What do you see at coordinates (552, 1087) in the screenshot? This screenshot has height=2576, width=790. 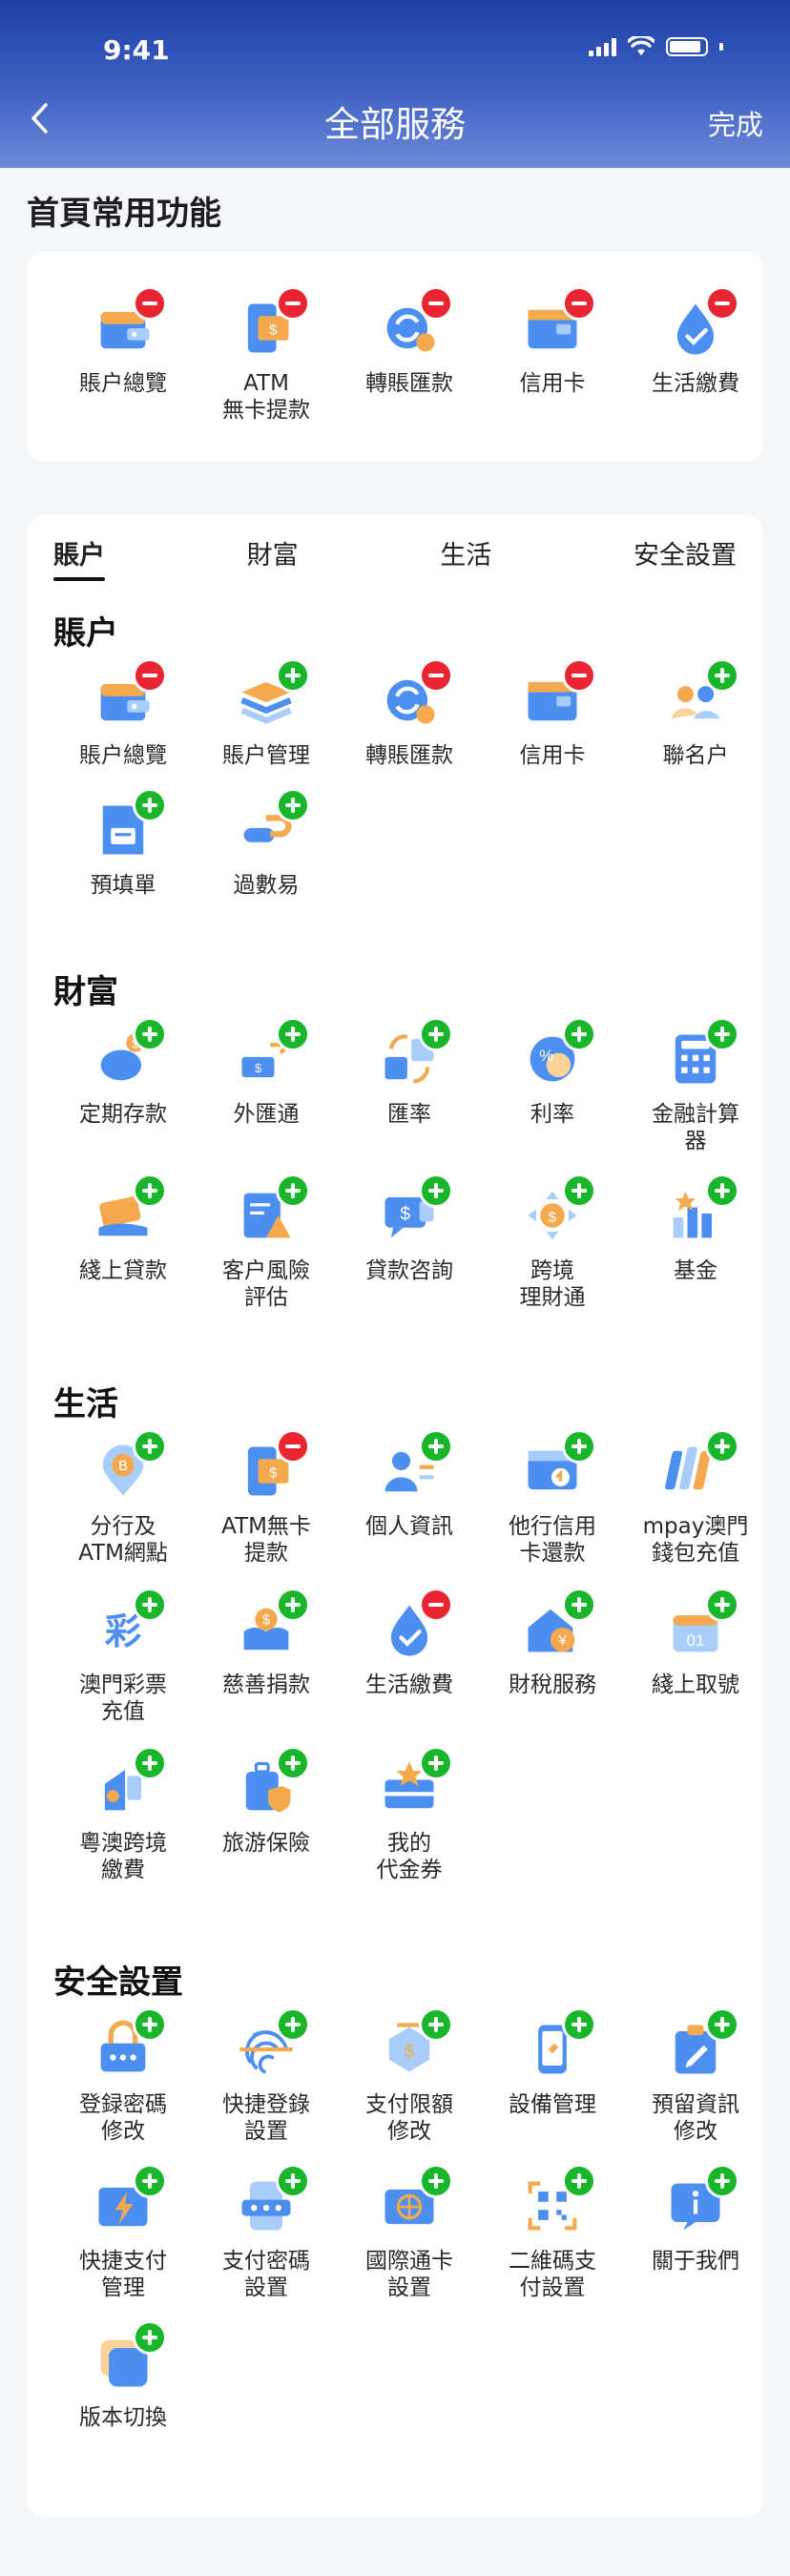 I see `service-tile: % 利率` at bounding box center [552, 1087].